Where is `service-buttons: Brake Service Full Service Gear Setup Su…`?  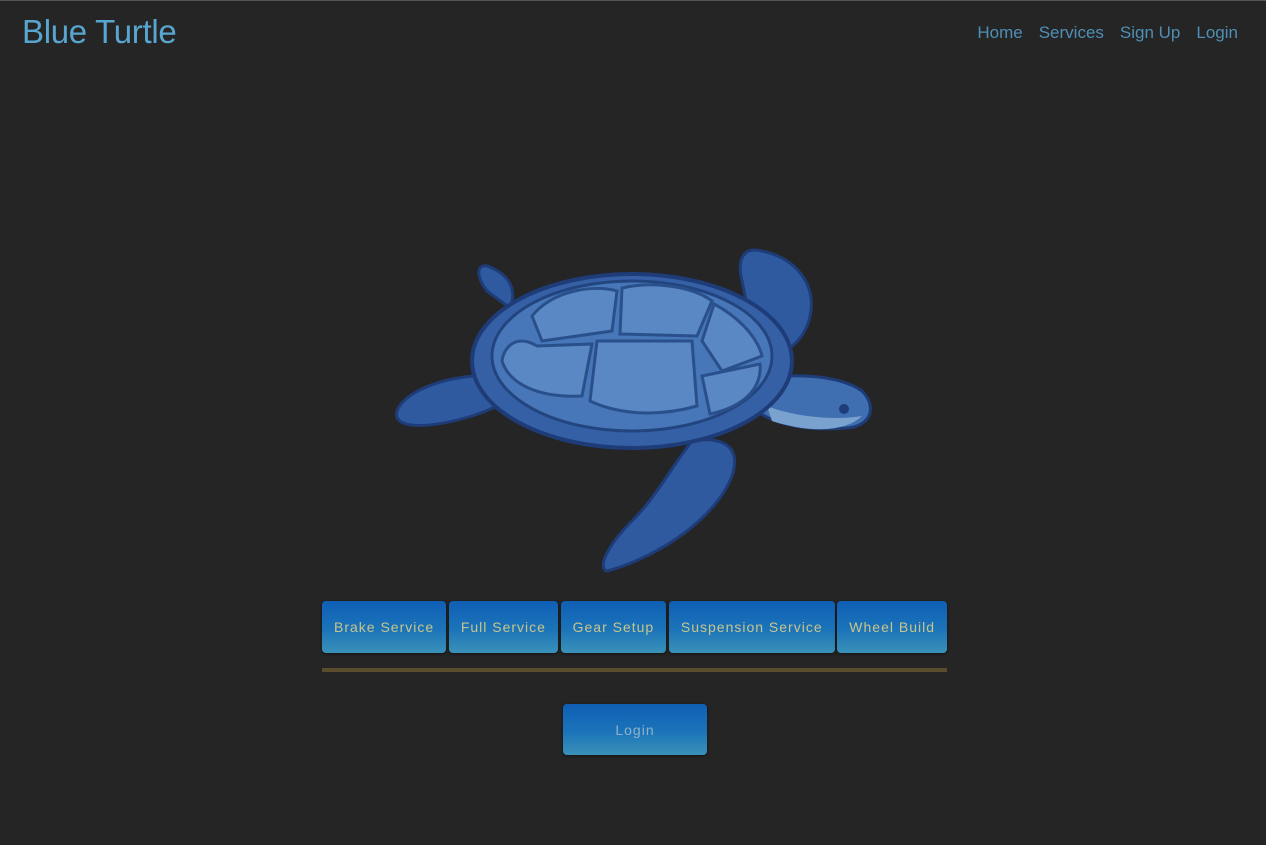 service-buttons: Brake Service Full Service Gear Setup Su… is located at coordinates (634, 627).